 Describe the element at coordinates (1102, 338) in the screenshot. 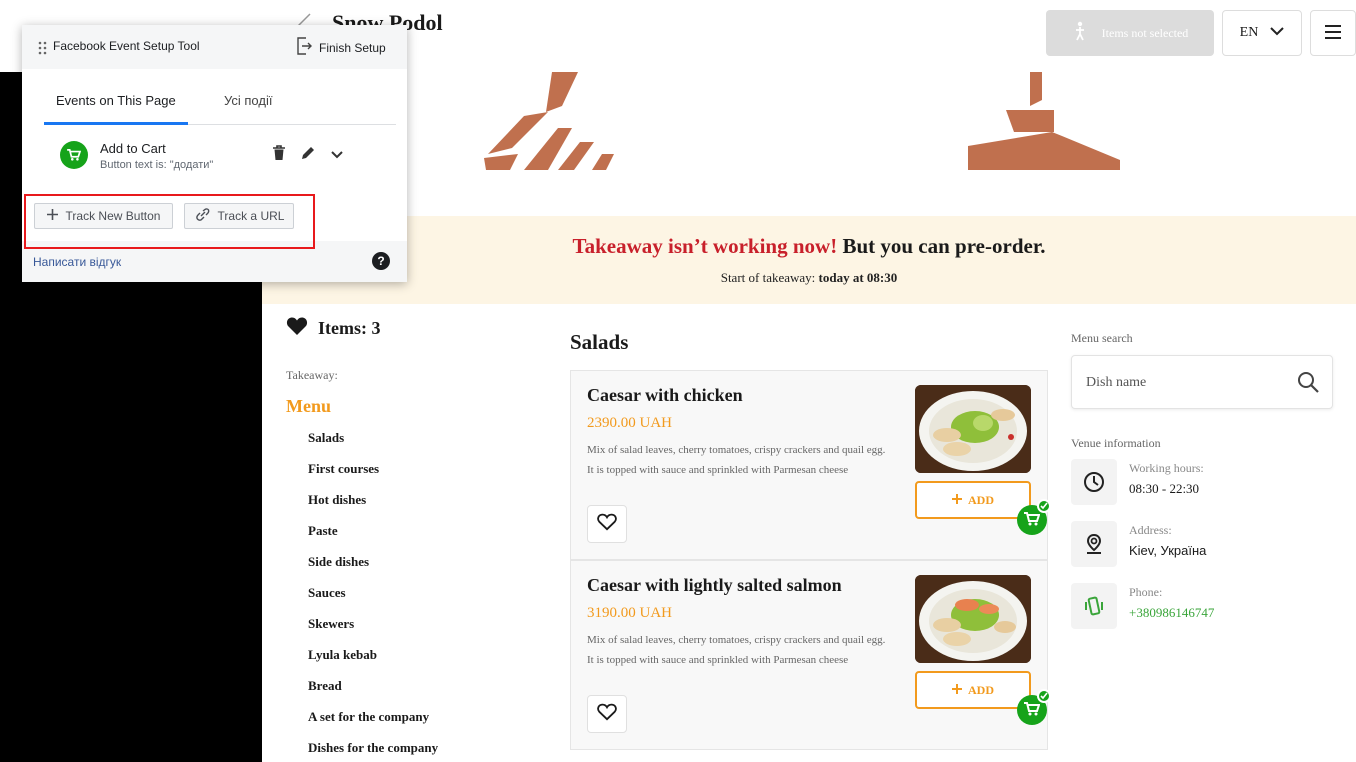

I see `menu-search-label: Menu search` at that location.